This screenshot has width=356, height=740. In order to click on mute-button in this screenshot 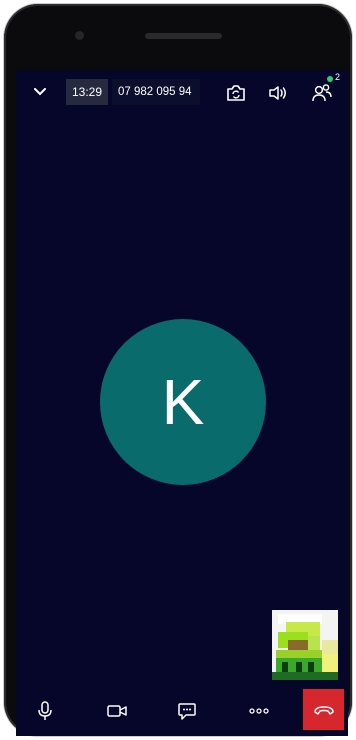, I will do `click(45, 711)`.